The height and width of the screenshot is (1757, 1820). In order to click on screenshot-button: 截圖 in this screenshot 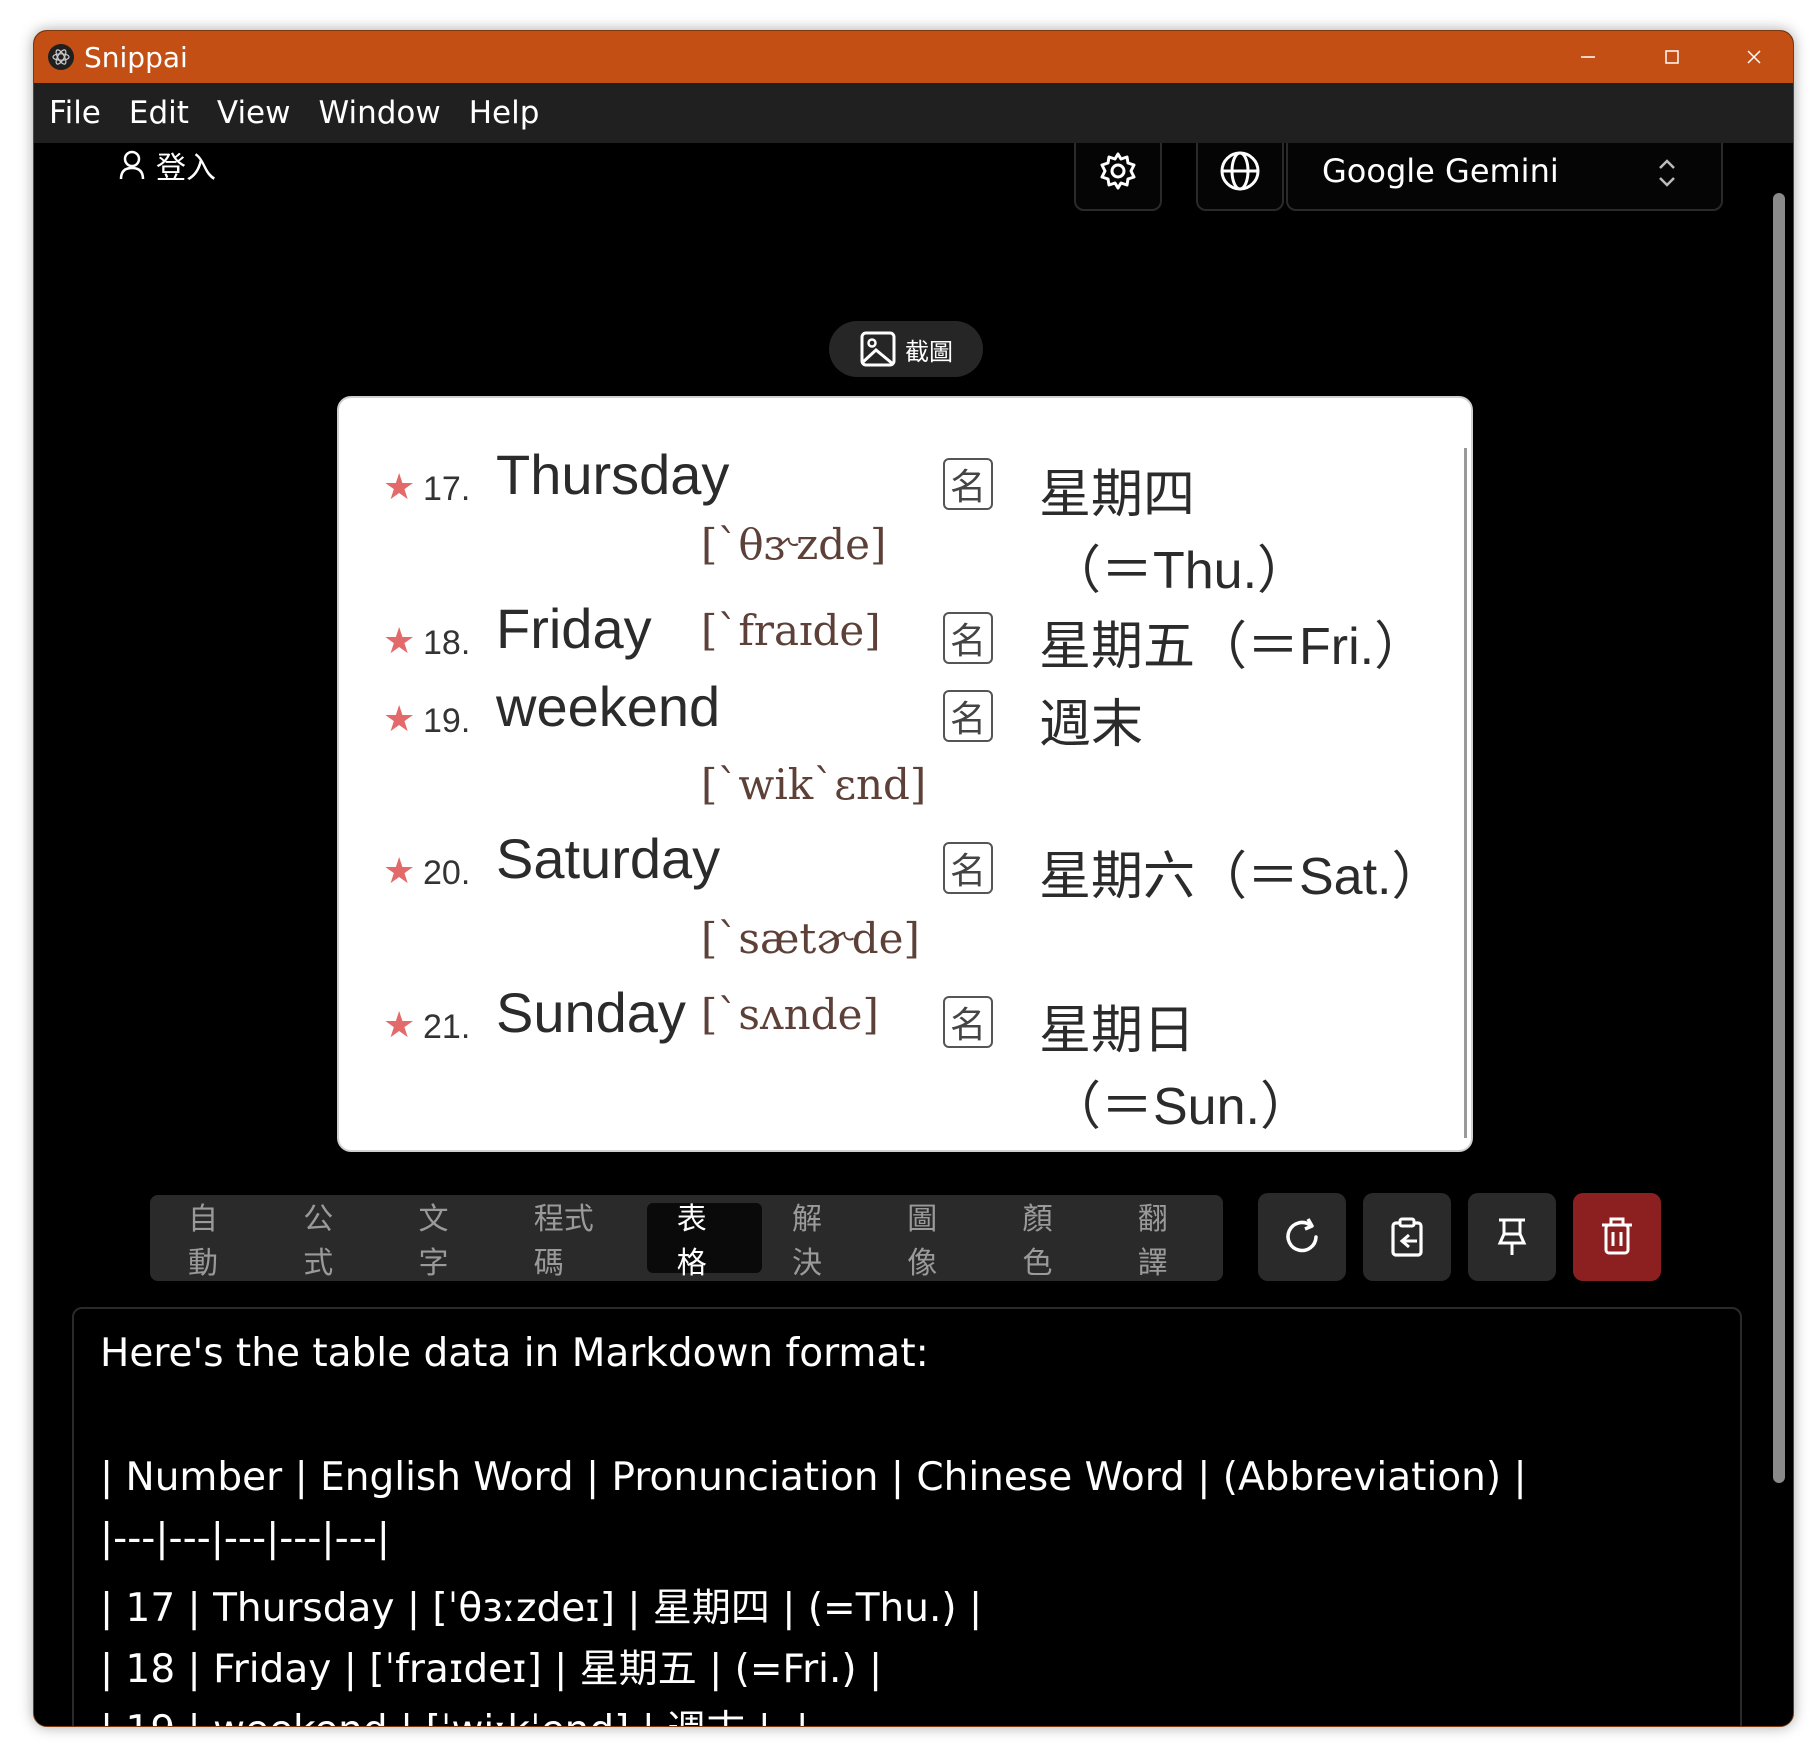, I will do `click(906, 349)`.